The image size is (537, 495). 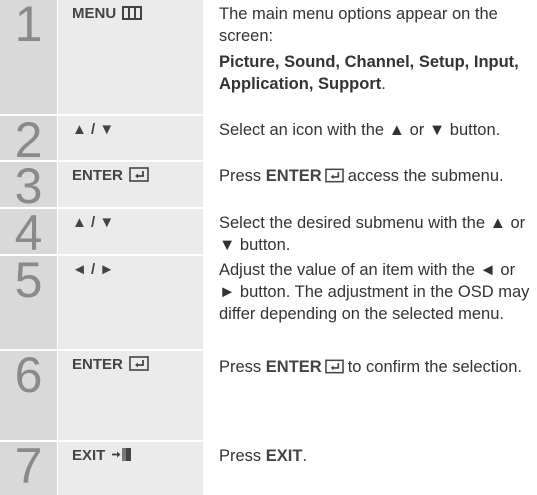 What do you see at coordinates (28, 26) in the screenshot?
I see `step-number: 1` at bounding box center [28, 26].